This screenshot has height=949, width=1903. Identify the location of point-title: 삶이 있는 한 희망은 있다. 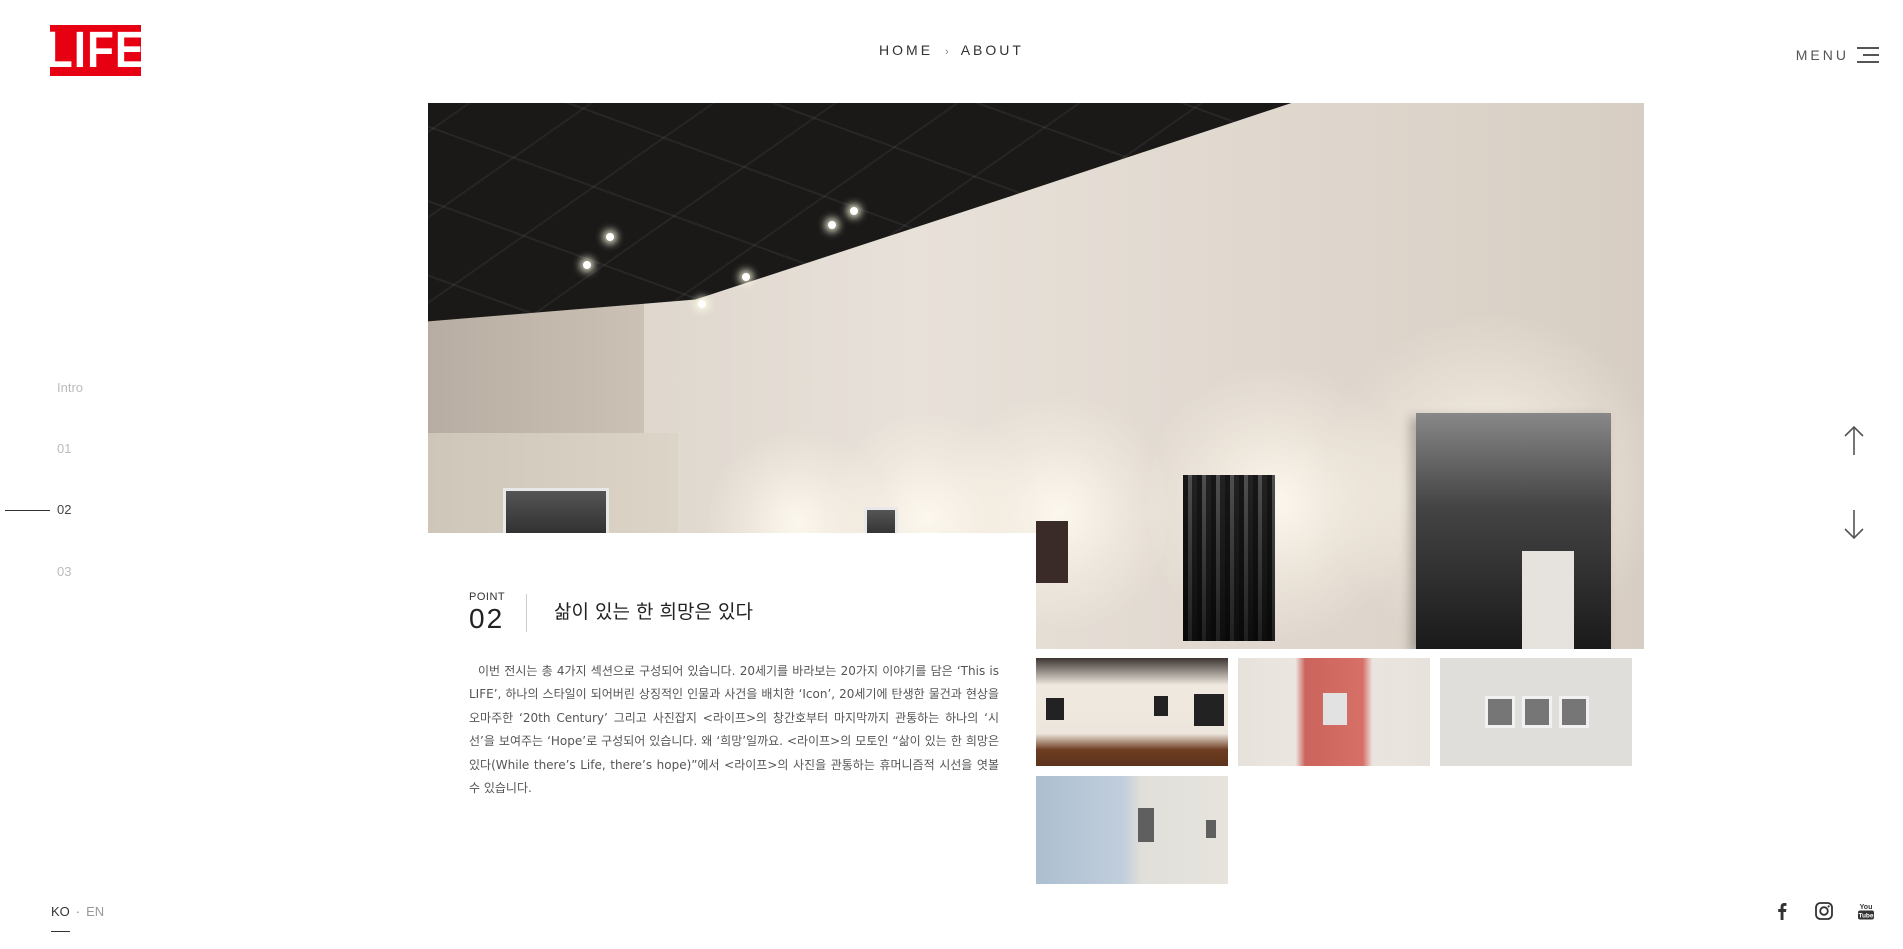
(653, 612).